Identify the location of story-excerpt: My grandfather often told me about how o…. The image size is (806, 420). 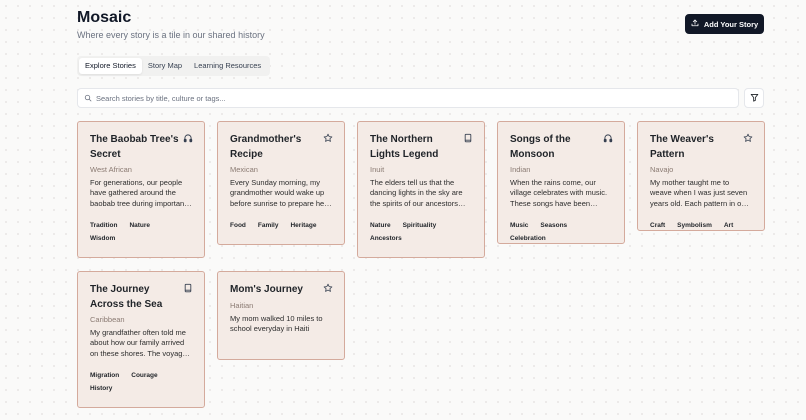
(138, 343).